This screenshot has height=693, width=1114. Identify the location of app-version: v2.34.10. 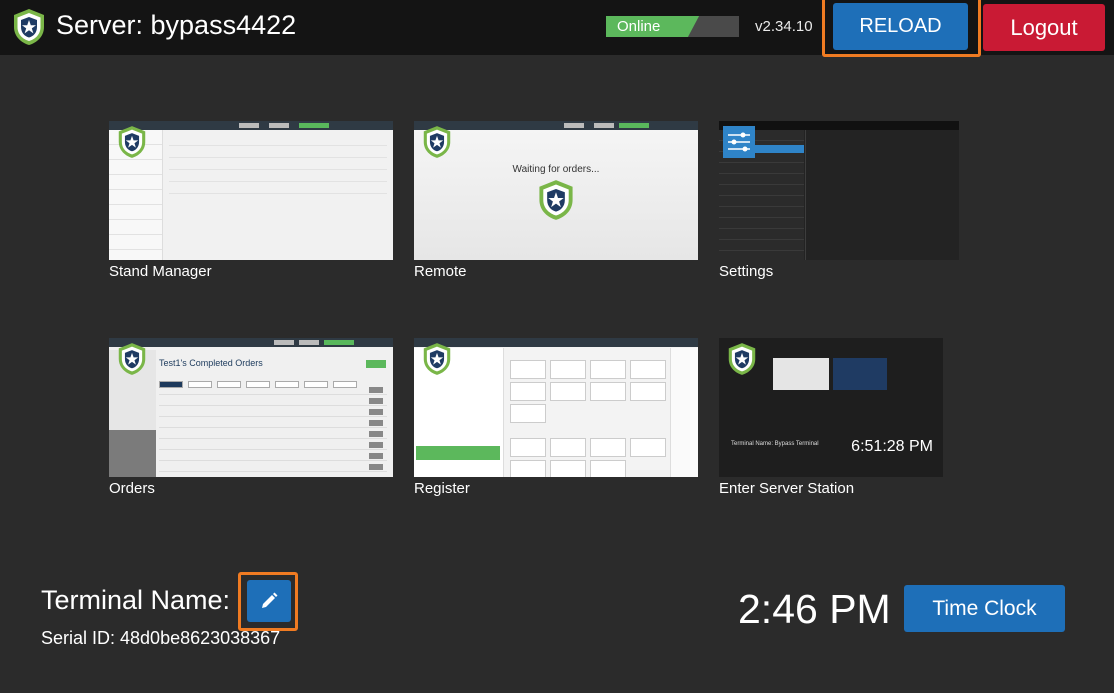
(784, 26).